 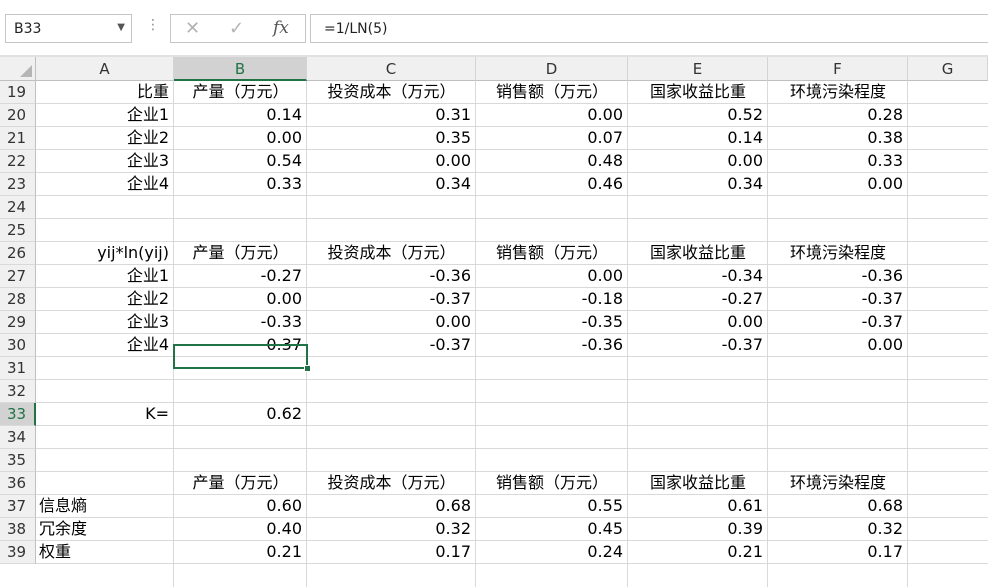 I want to click on row-header-26: 26, so click(x=18, y=253).